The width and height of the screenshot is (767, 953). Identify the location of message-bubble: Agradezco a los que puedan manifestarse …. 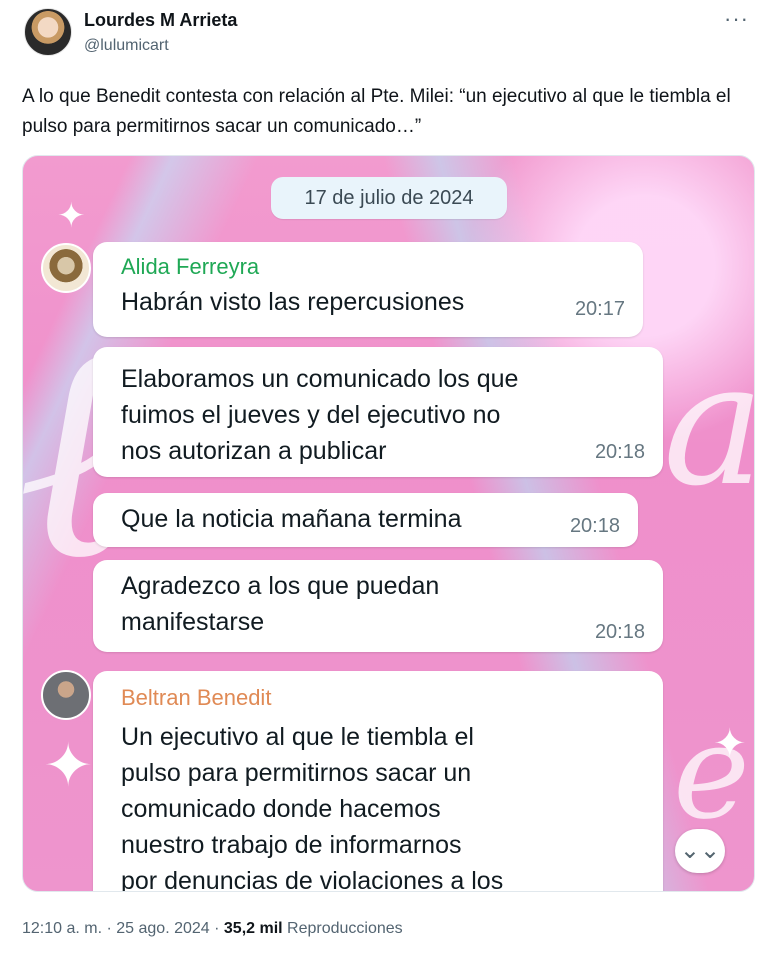
(378, 606).